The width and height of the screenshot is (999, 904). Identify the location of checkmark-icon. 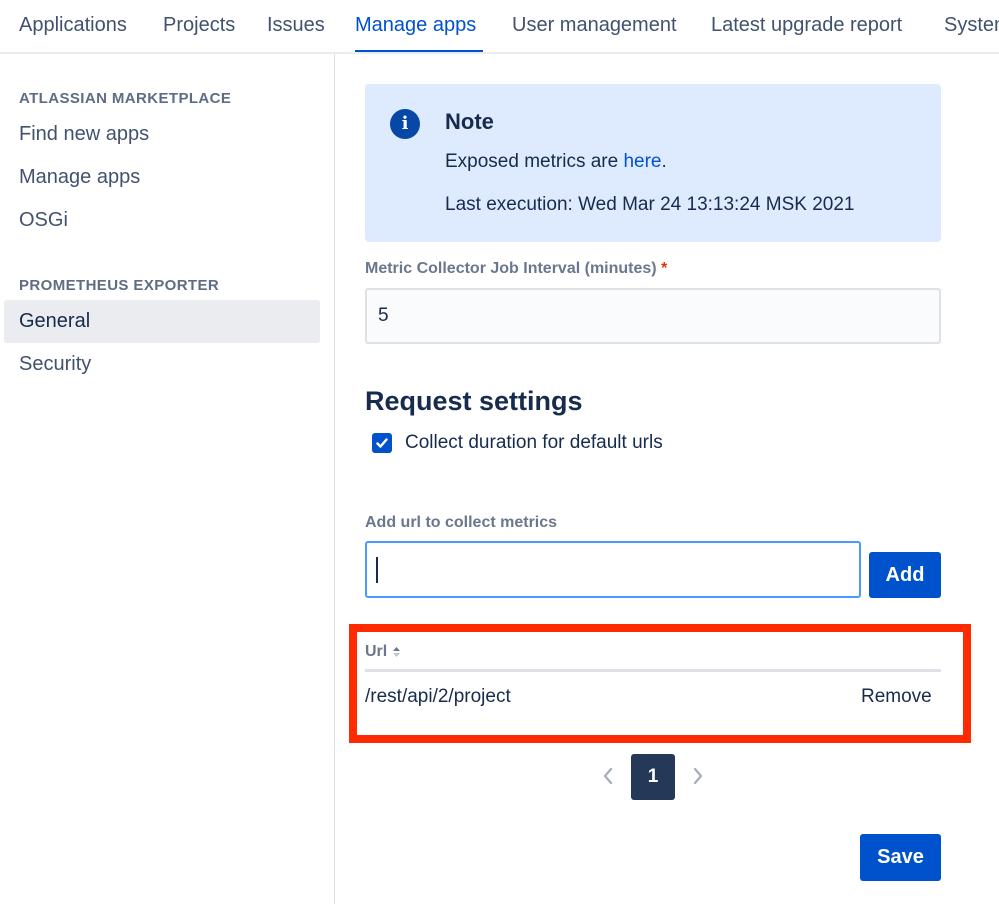
(382, 443).